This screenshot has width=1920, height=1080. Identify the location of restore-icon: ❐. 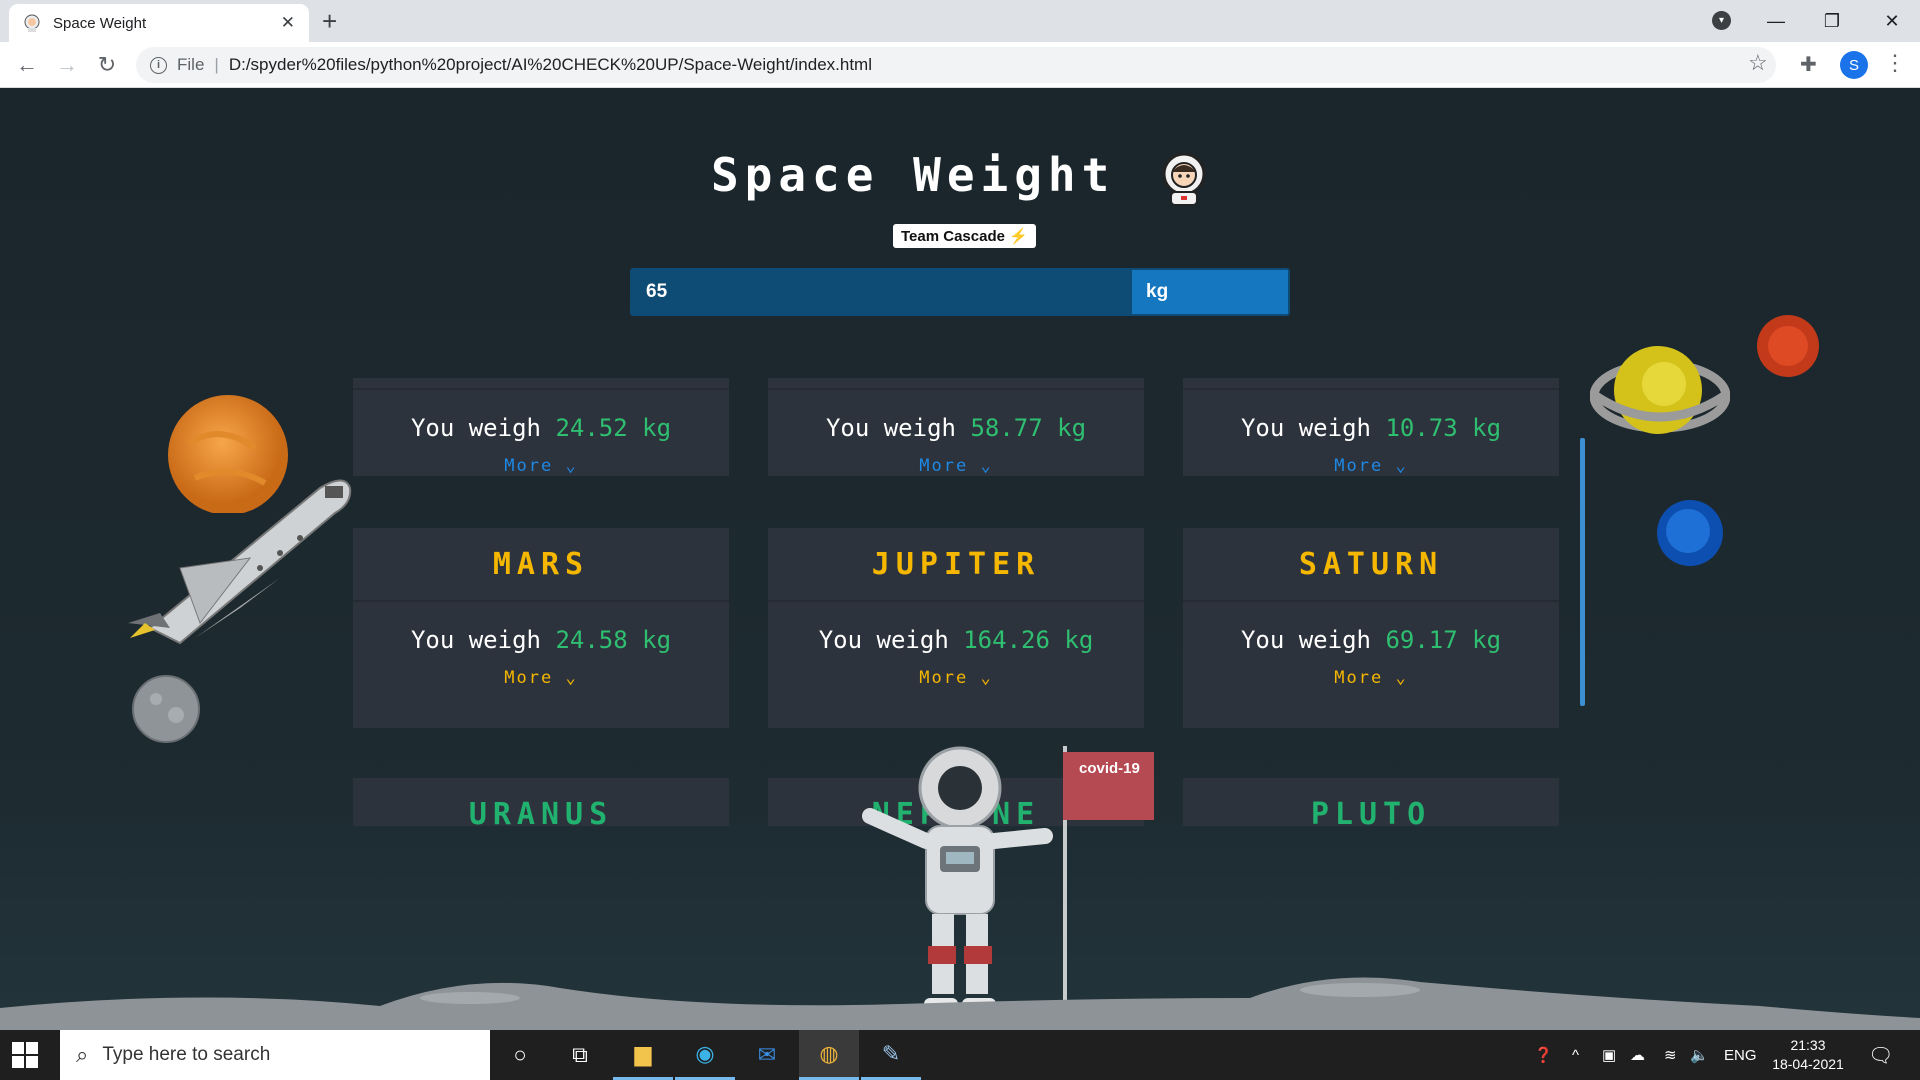
(1832, 21).